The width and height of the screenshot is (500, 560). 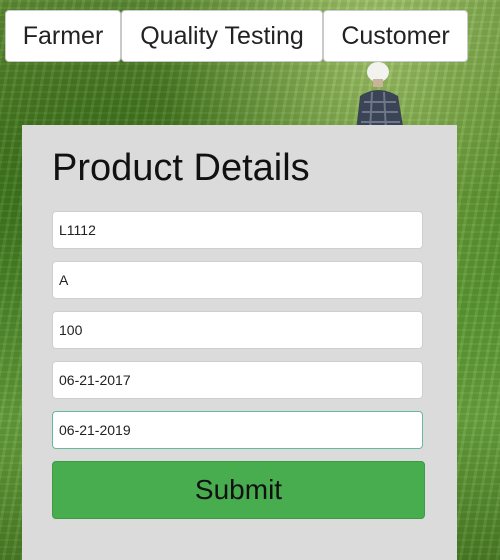 What do you see at coordinates (237, 280) in the screenshot?
I see `grade-field` at bounding box center [237, 280].